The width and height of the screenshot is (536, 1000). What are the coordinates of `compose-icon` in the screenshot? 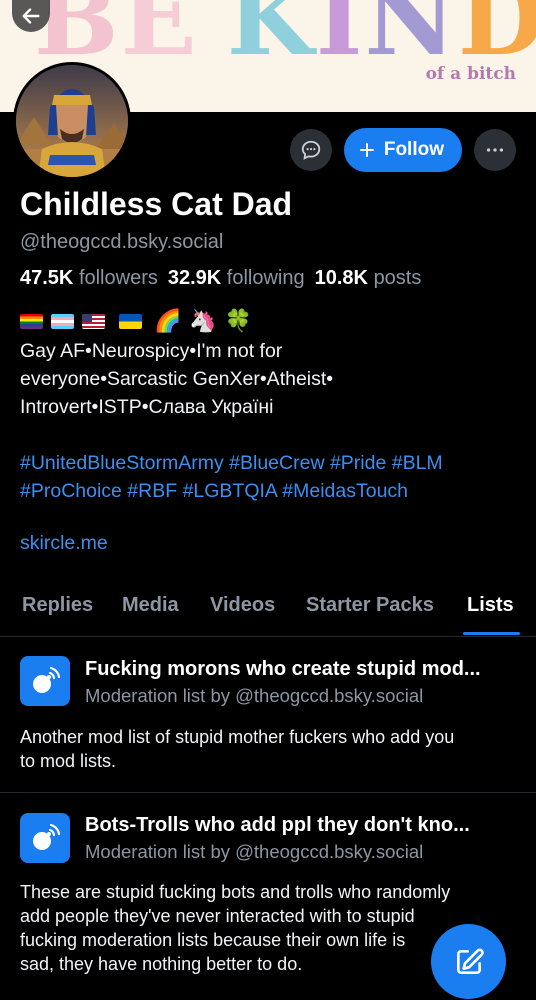 It's located at (470, 961).